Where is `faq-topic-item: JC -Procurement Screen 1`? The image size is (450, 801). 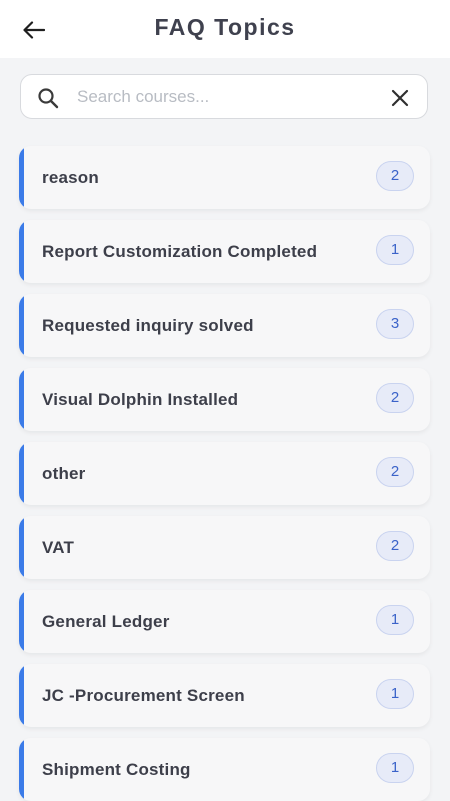
faq-topic-item: JC -Procurement Screen 1 is located at coordinates (224, 695).